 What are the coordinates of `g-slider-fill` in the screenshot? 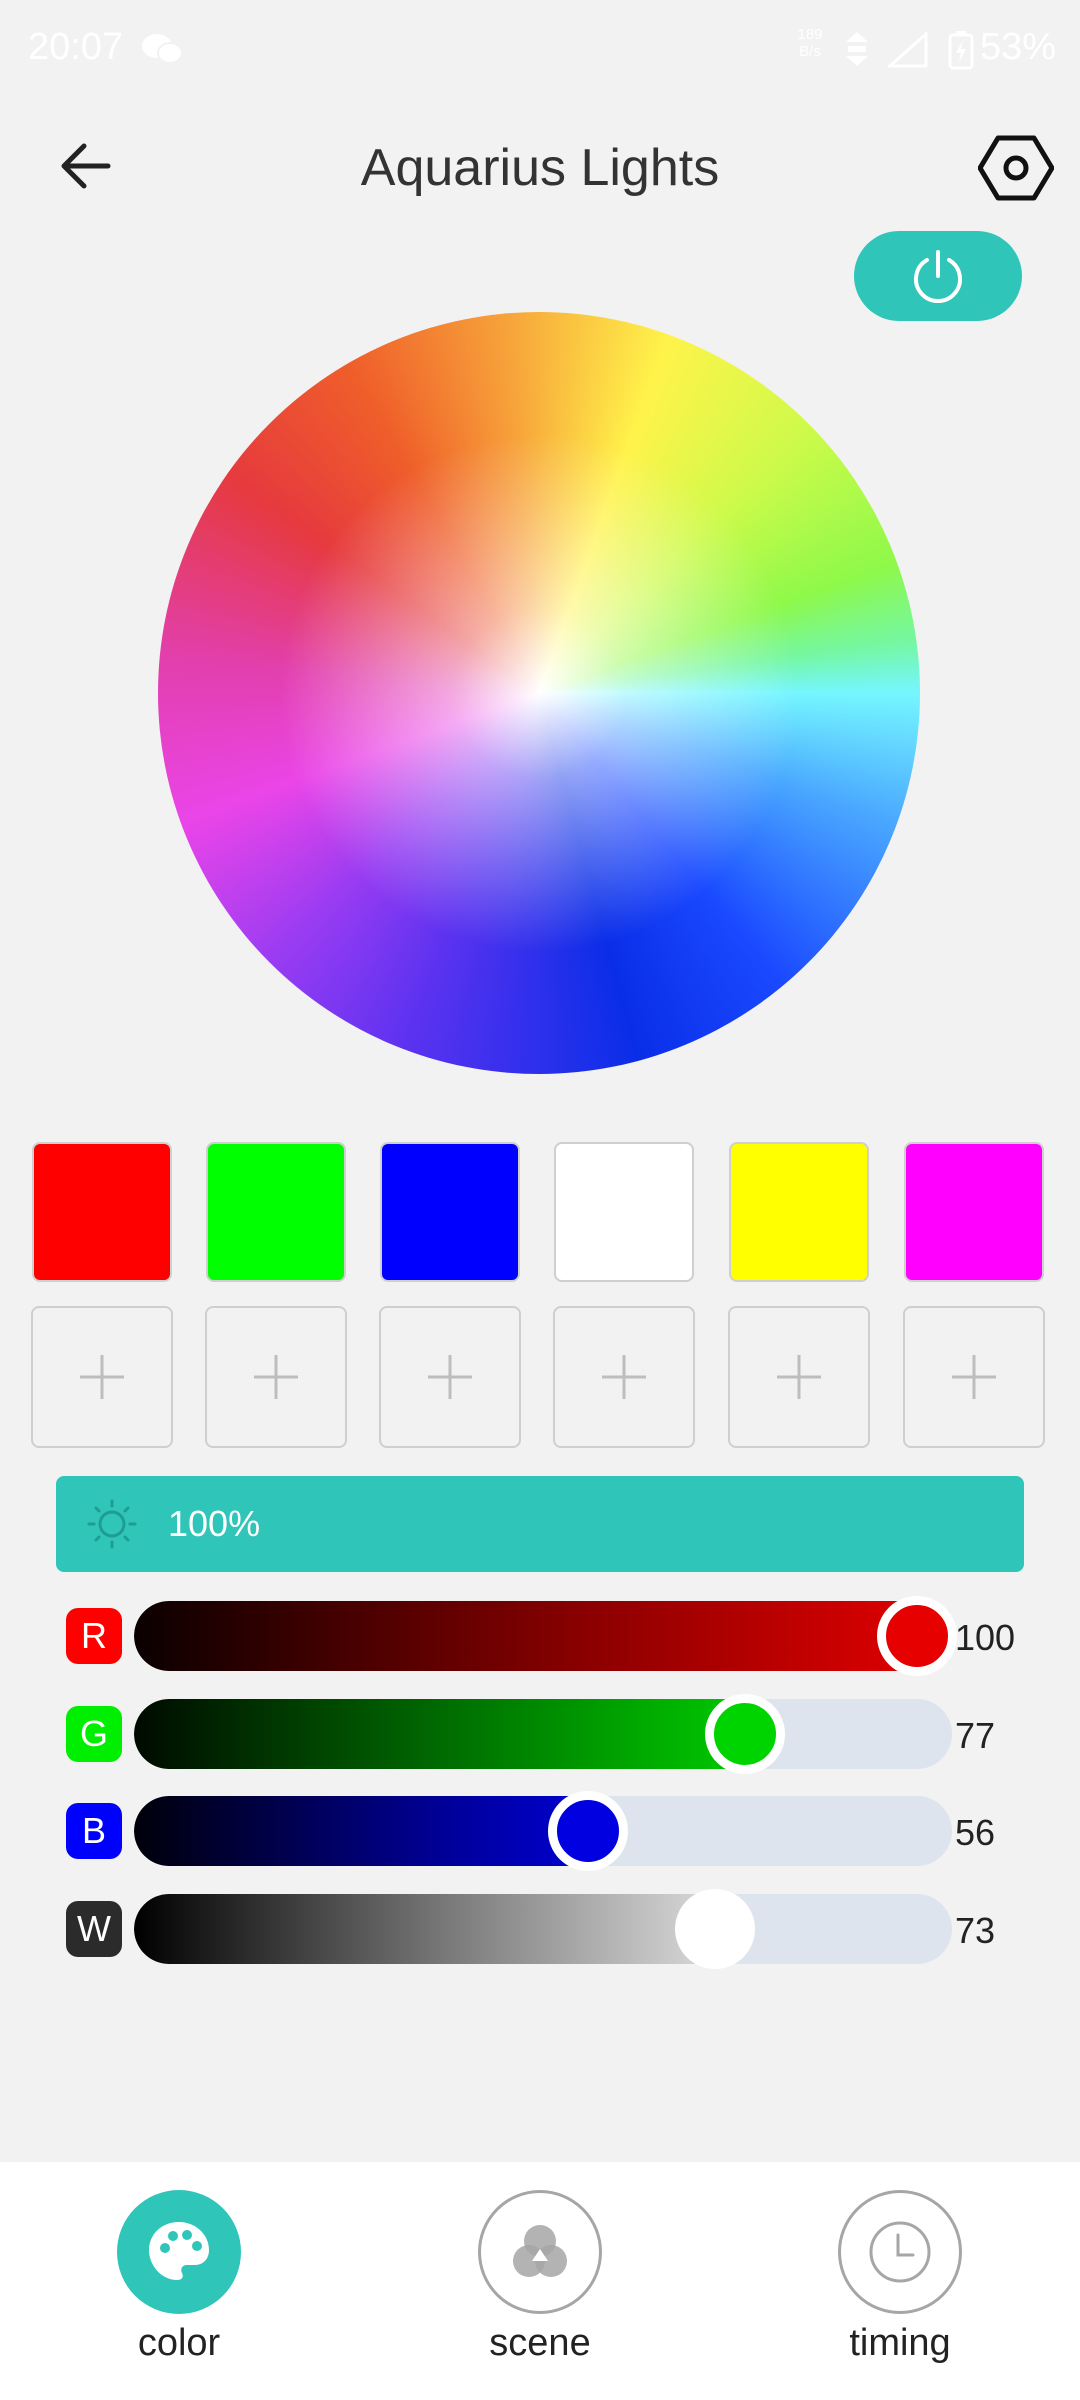 It's located at (457, 1734).